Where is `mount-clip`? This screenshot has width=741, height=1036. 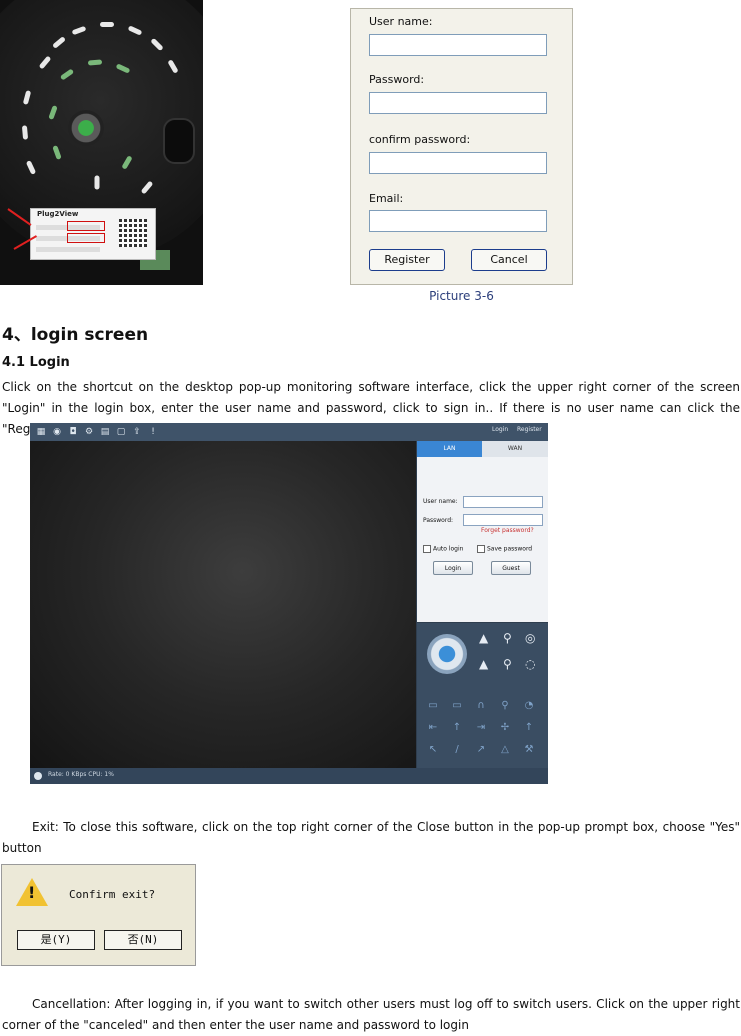 mount-clip is located at coordinates (179, 141).